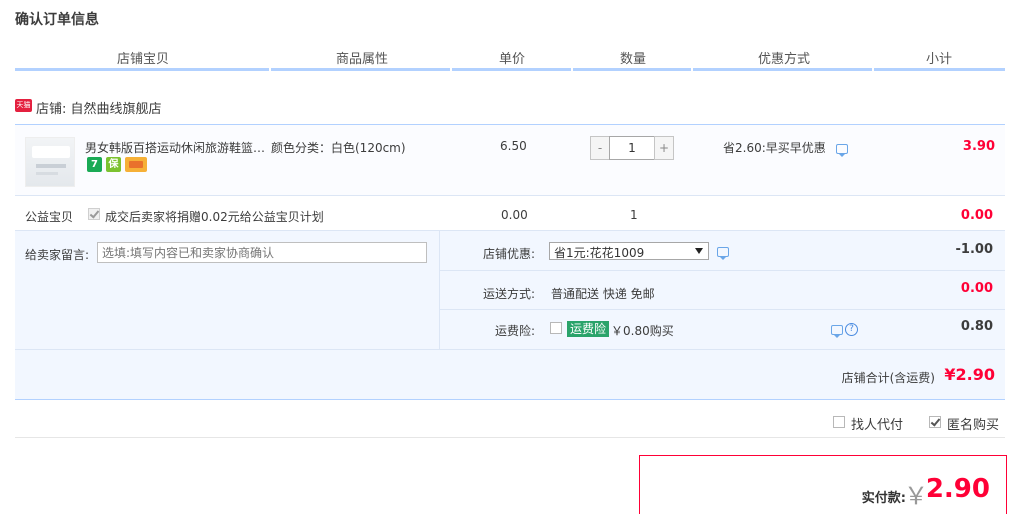  What do you see at coordinates (50, 162) in the screenshot?
I see `product-thumbnail` at bounding box center [50, 162].